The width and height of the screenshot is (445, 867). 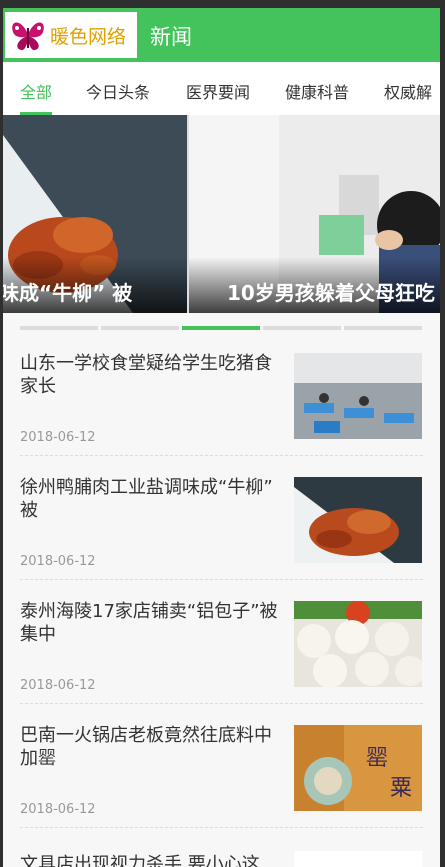 I want to click on brand-logo: 暖色网络, so click(x=71, y=35).